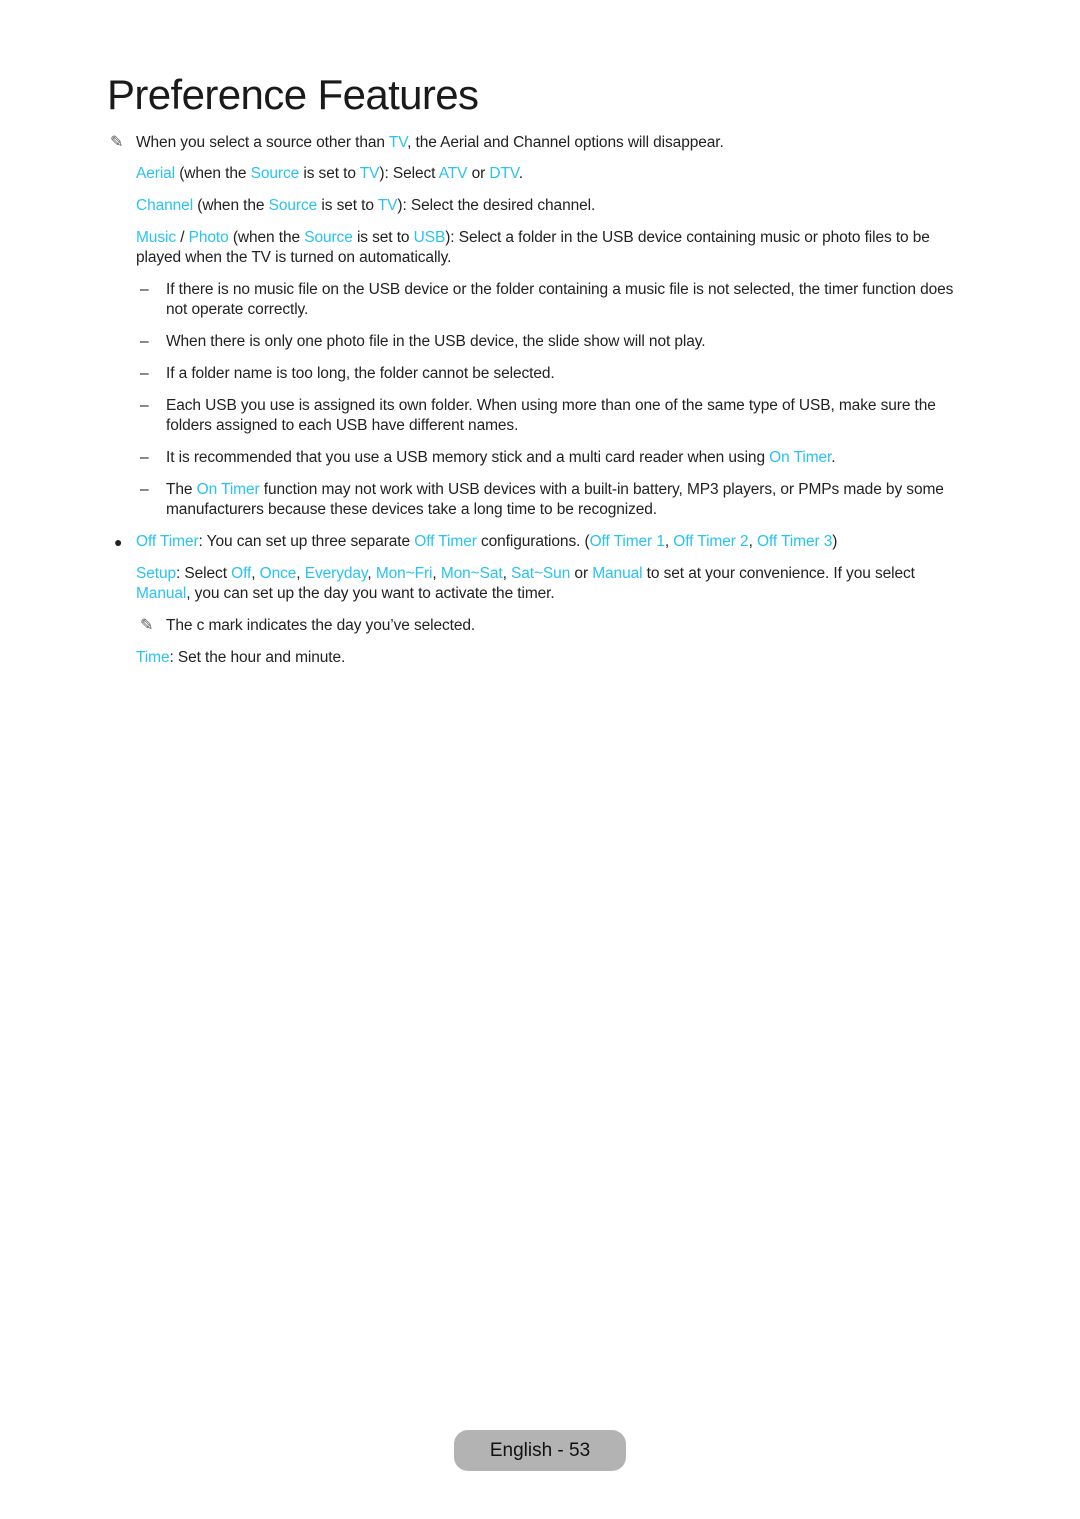 Image resolution: width=1080 pixels, height=1519 pixels. I want to click on highlight-term: Off Timer 2, so click(711, 541).